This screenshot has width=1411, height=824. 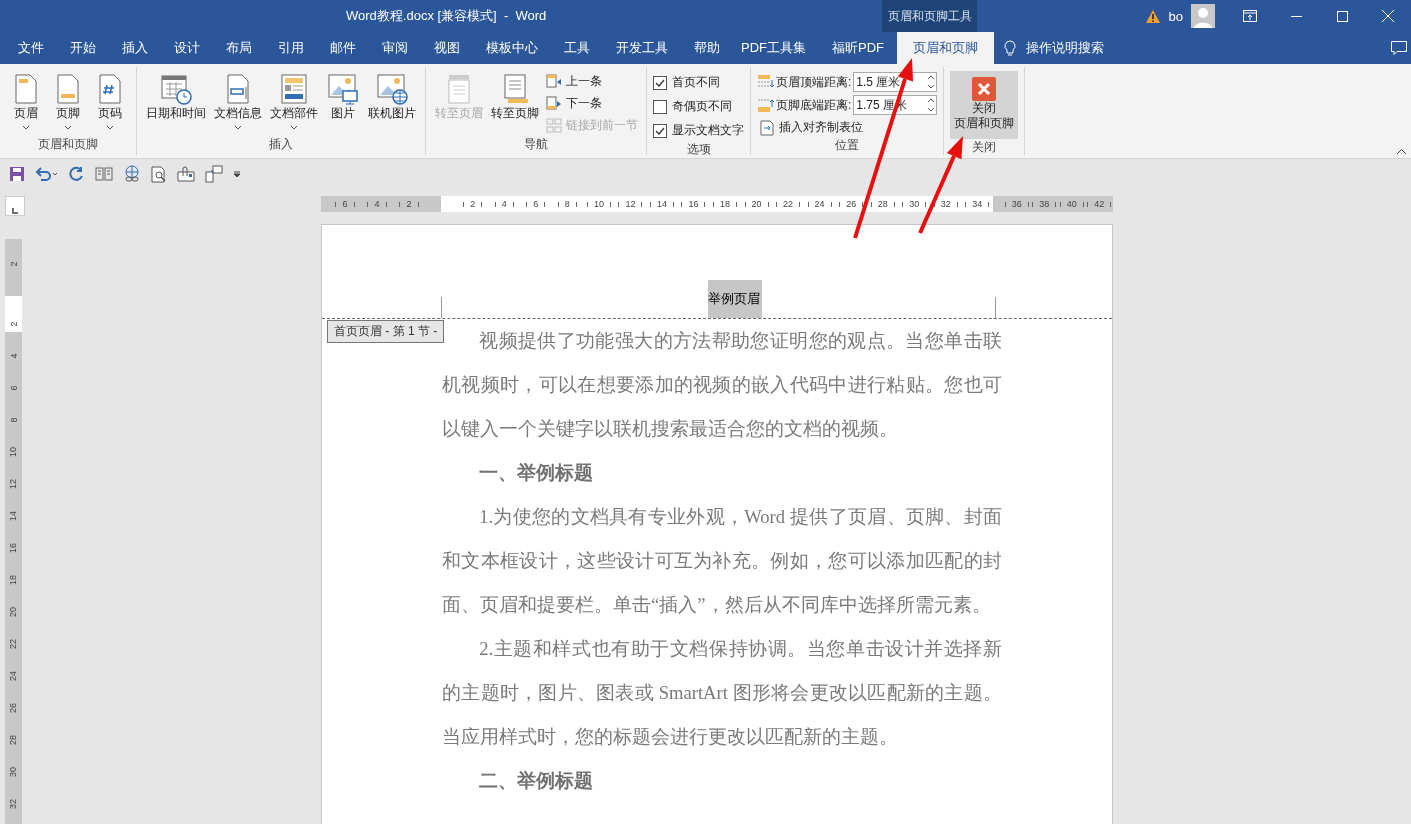 What do you see at coordinates (377, 204) in the screenshot?
I see `ruler-number: 4` at bounding box center [377, 204].